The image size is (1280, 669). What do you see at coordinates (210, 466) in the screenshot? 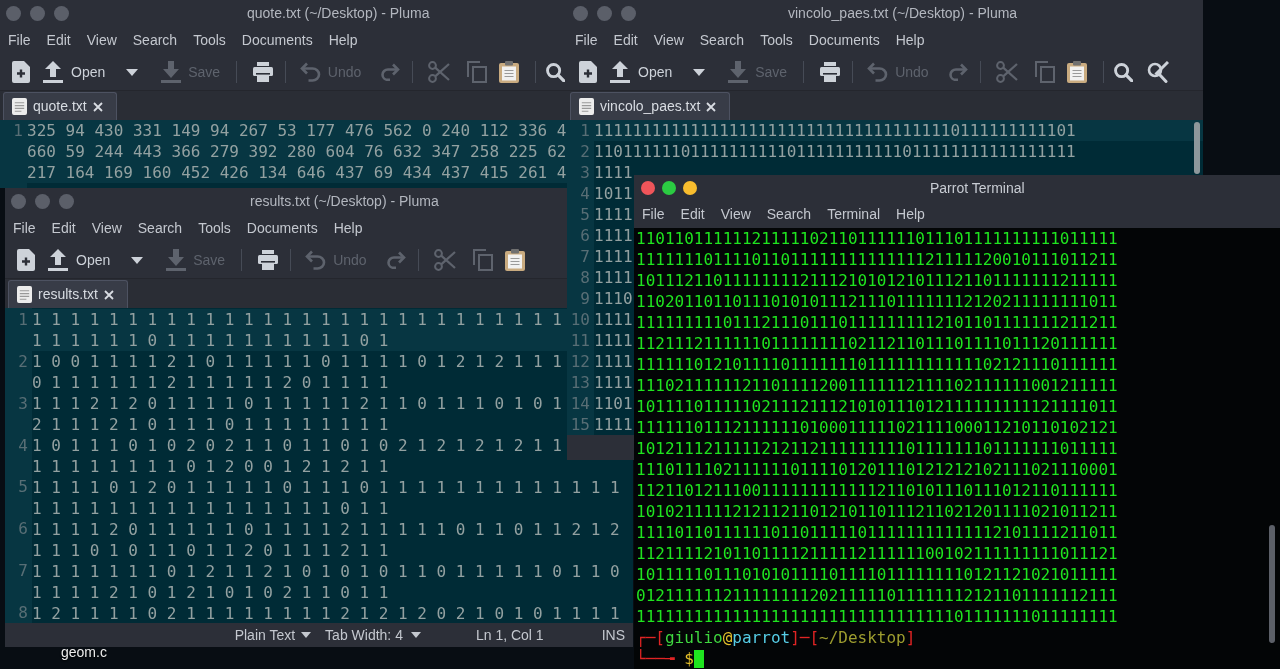
I see `text-line: 1 1 1 1 1 1 1 1 0 1 2 0 0 1 2 1 2 1 1` at bounding box center [210, 466].